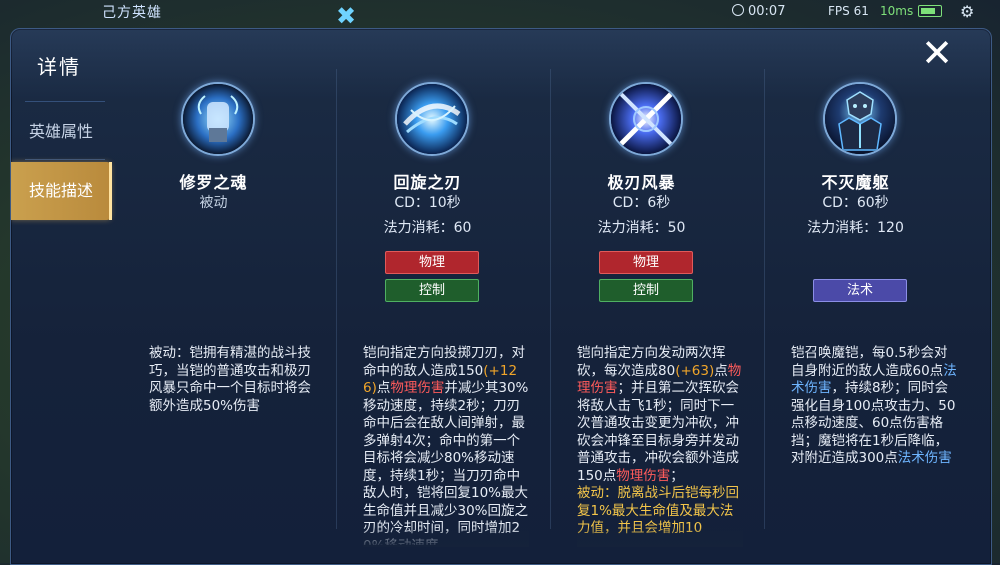  What do you see at coordinates (738, 10) in the screenshot?
I see `clock-icon` at bounding box center [738, 10].